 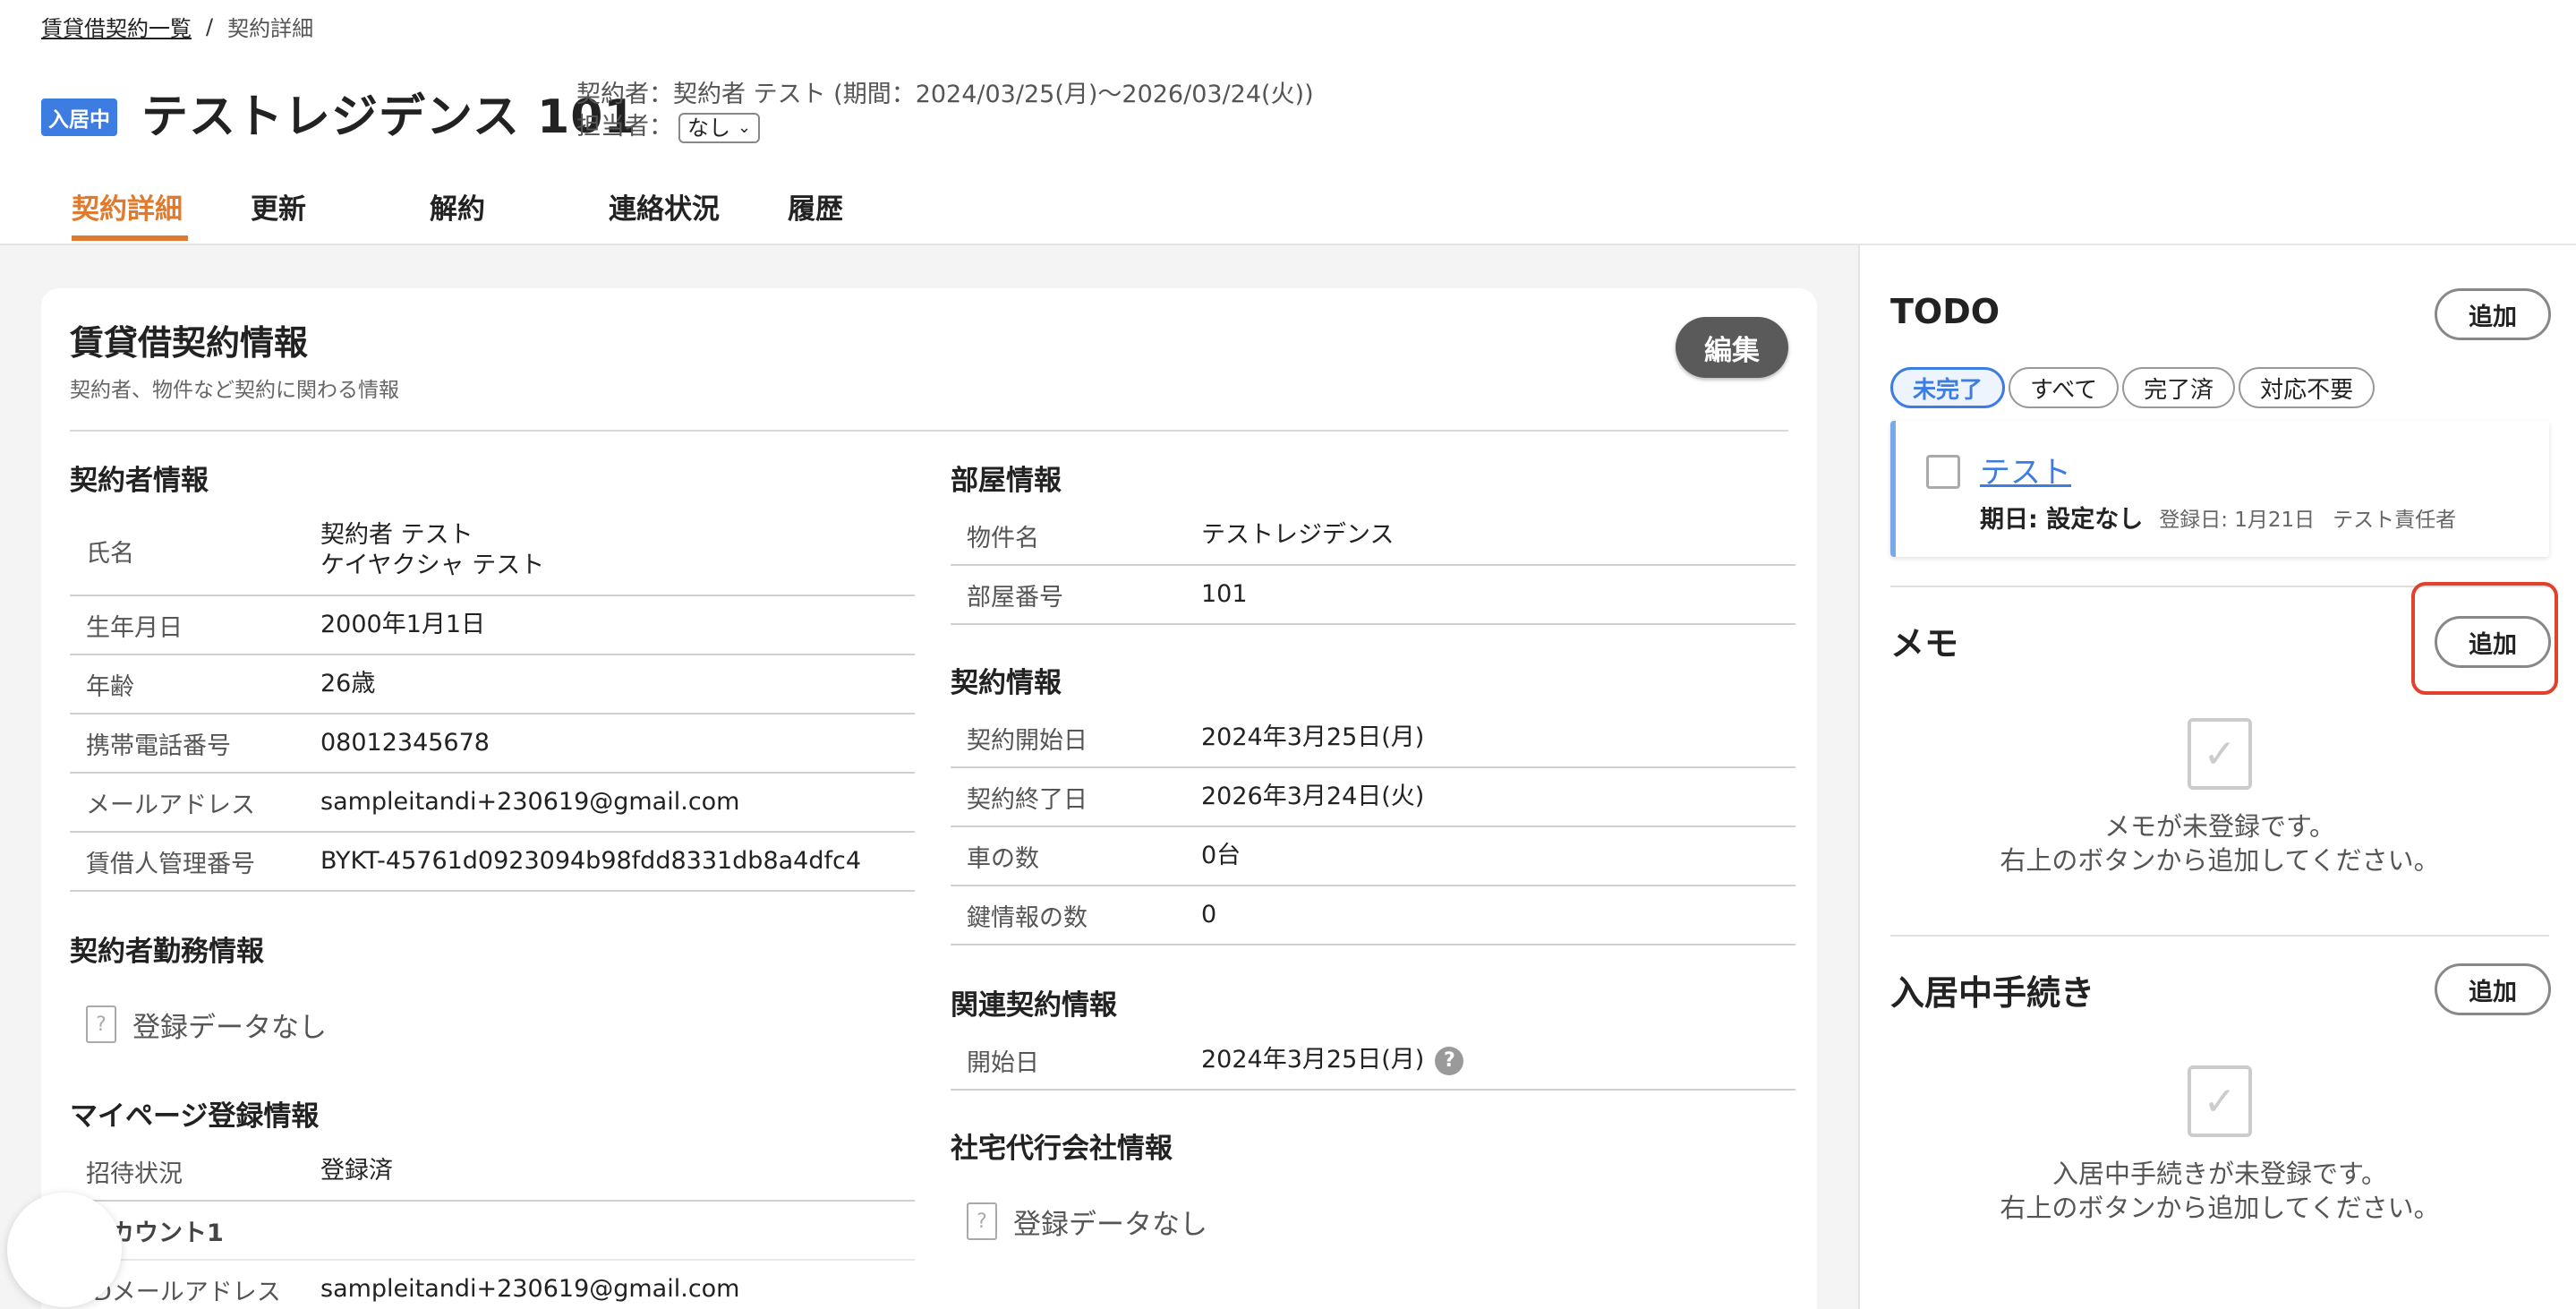 What do you see at coordinates (1027, 917) in the screenshot?
I see `row-label: 鍵情報の数` at bounding box center [1027, 917].